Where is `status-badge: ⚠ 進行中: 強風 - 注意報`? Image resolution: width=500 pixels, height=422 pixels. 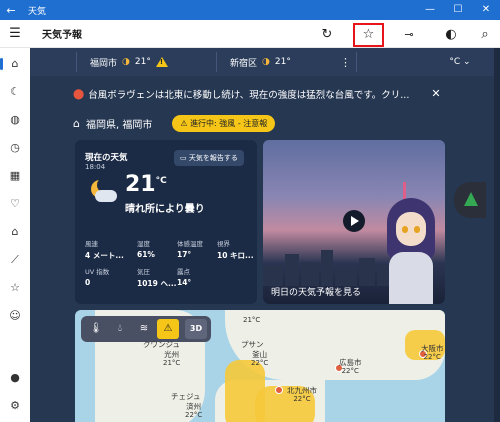 status-badge: ⚠ 進行中: 強風 - 注意報 is located at coordinates (224, 123).